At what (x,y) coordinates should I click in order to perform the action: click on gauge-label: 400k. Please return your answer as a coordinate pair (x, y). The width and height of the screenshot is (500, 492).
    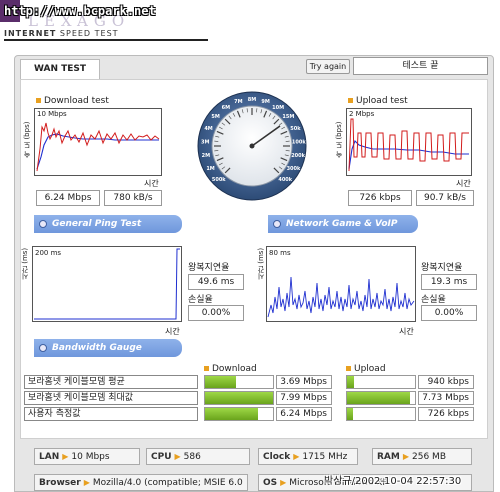
    Looking at the image, I should click on (285, 180).